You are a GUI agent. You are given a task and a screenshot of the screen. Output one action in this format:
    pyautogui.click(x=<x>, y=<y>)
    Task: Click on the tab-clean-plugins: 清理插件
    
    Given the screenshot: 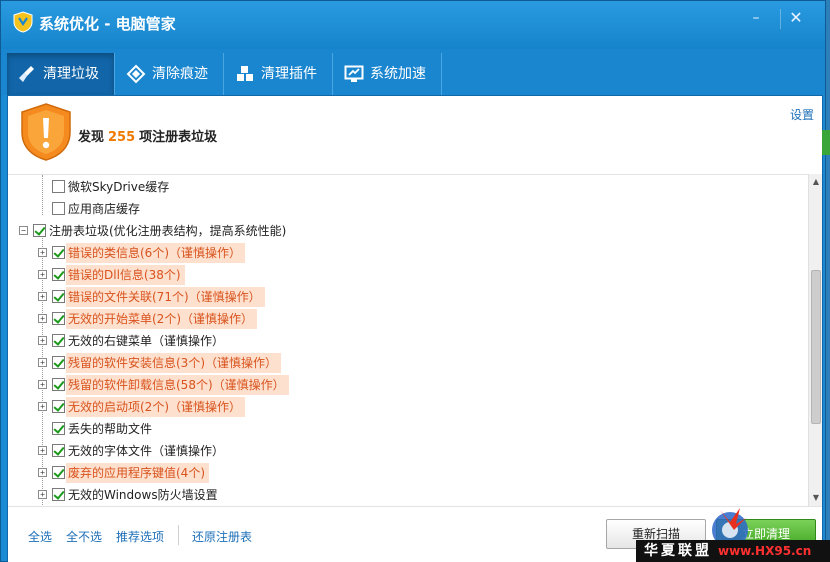 What is the action you would take?
    pyautogui.click(x=279, y=74)
    